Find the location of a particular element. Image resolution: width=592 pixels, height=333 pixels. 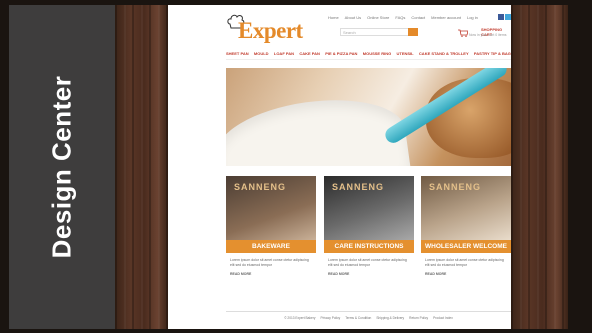

footer-privacy: Privacy Policy is located at coordinates (330, 318).